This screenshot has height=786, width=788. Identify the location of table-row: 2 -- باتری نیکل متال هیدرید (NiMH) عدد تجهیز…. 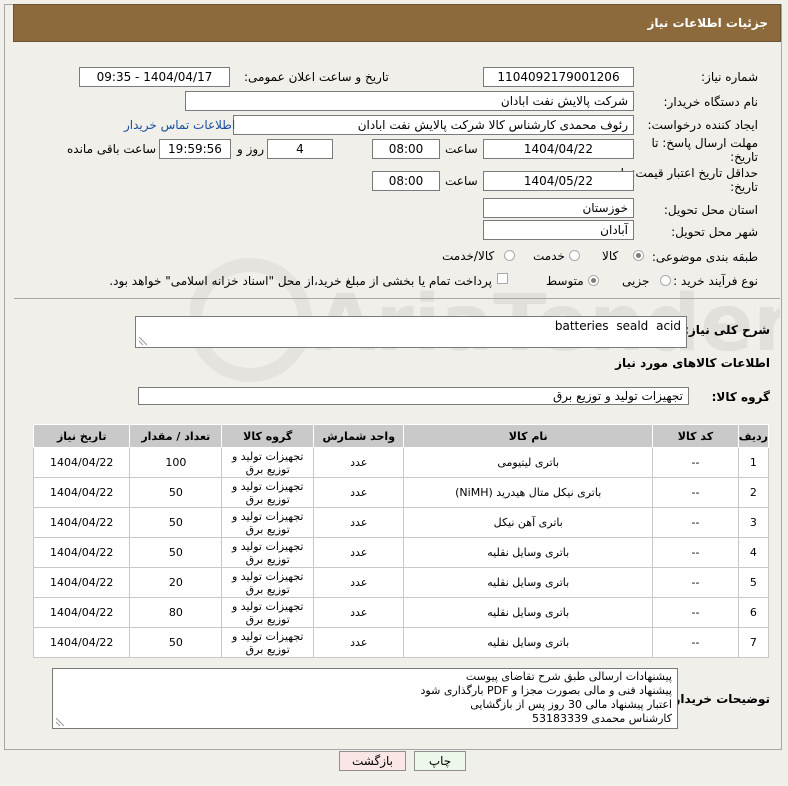
(401, 492).